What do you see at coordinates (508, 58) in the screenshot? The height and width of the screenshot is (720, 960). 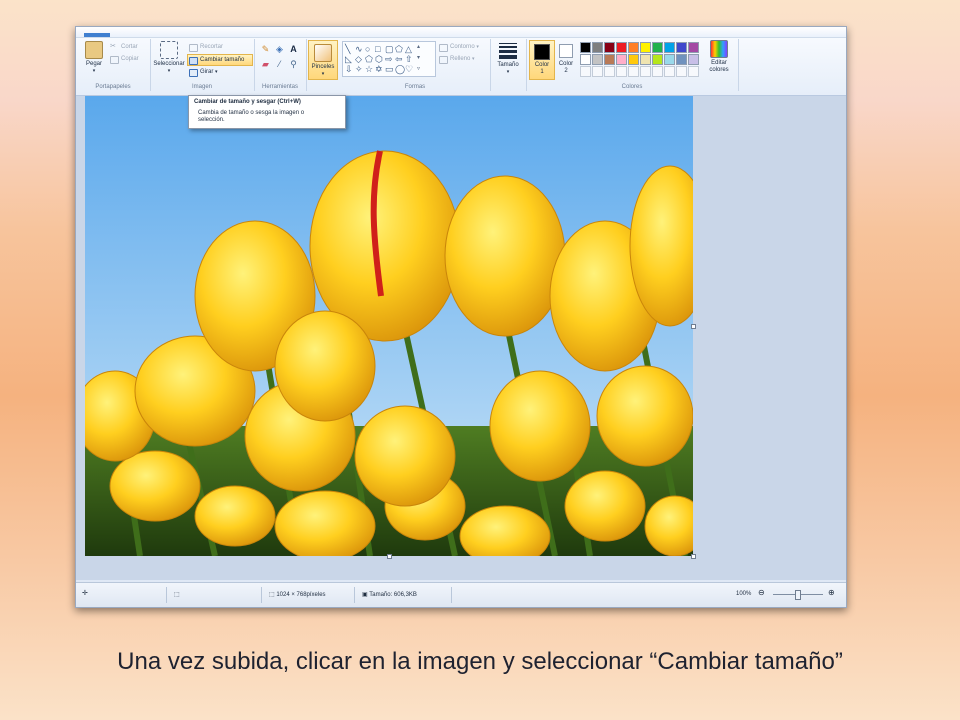 I see `size-button: Tamaño ▾` at bounding box center [508, 58].